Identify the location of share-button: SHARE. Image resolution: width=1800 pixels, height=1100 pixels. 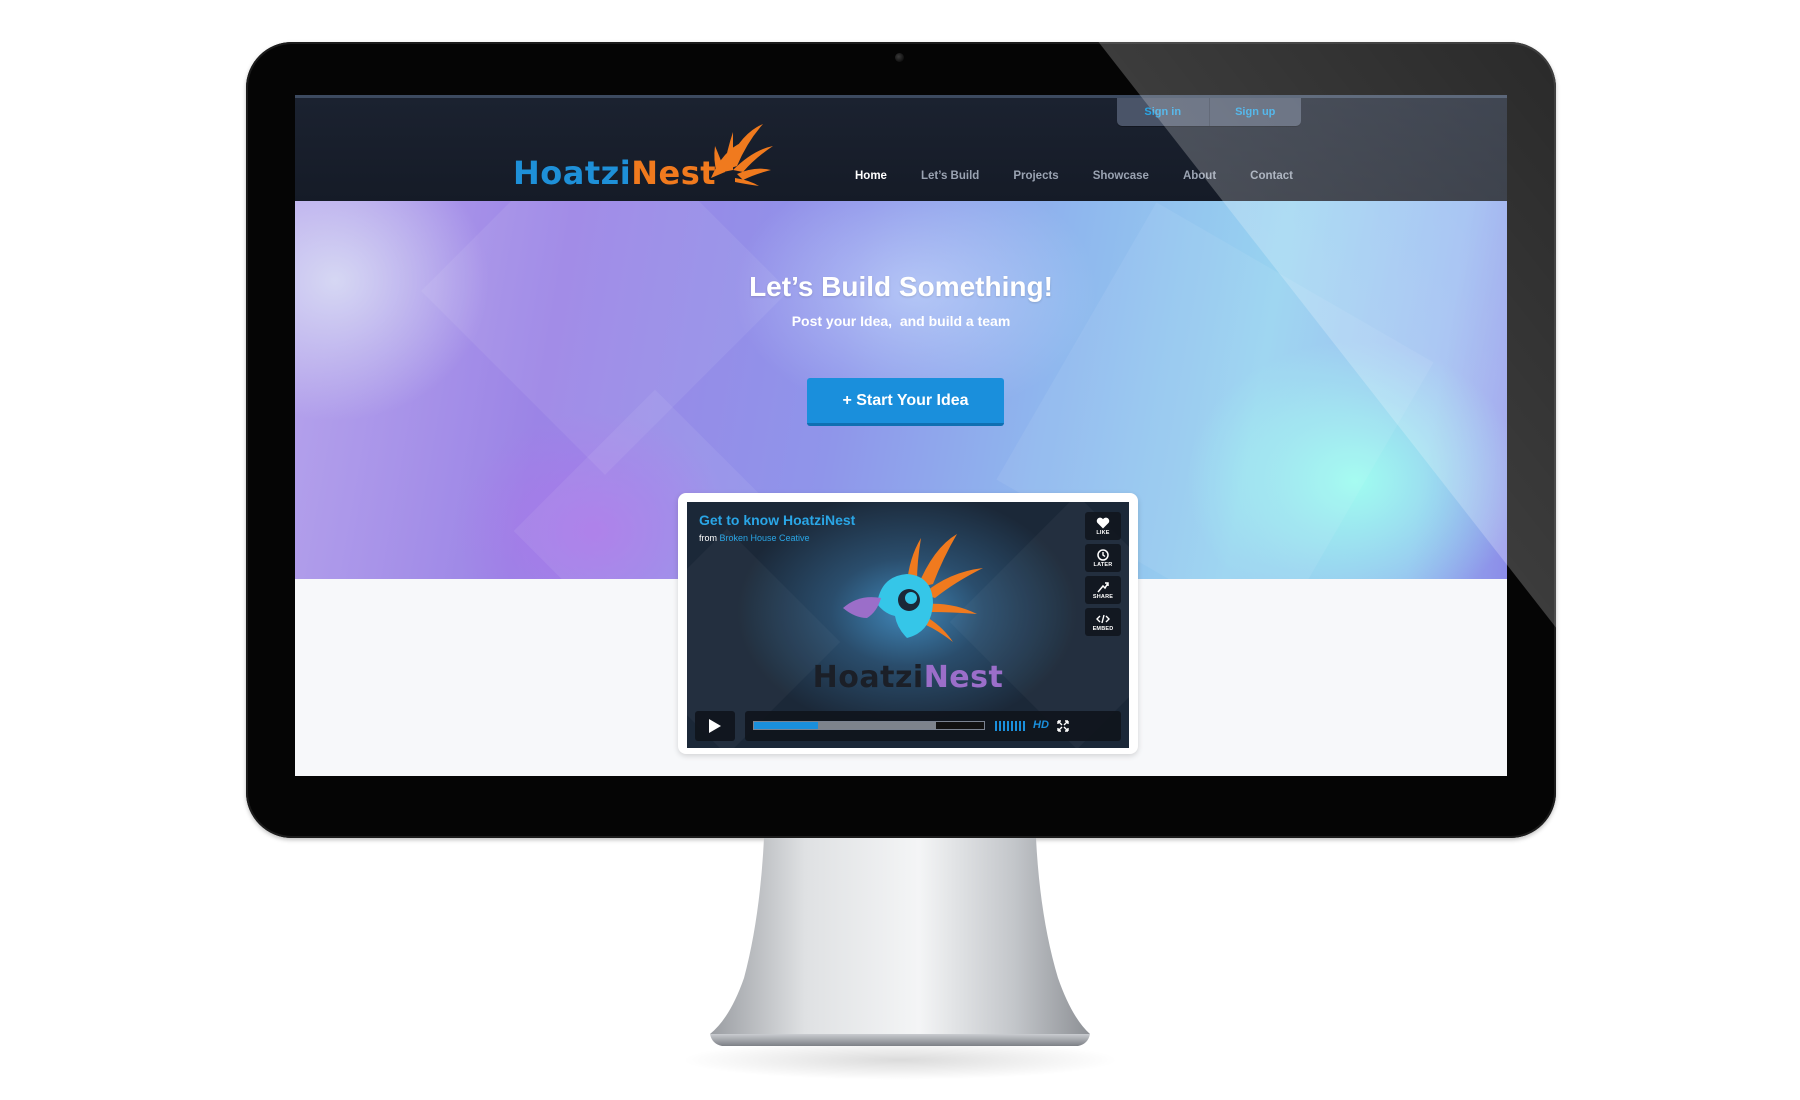
(1103, 590).